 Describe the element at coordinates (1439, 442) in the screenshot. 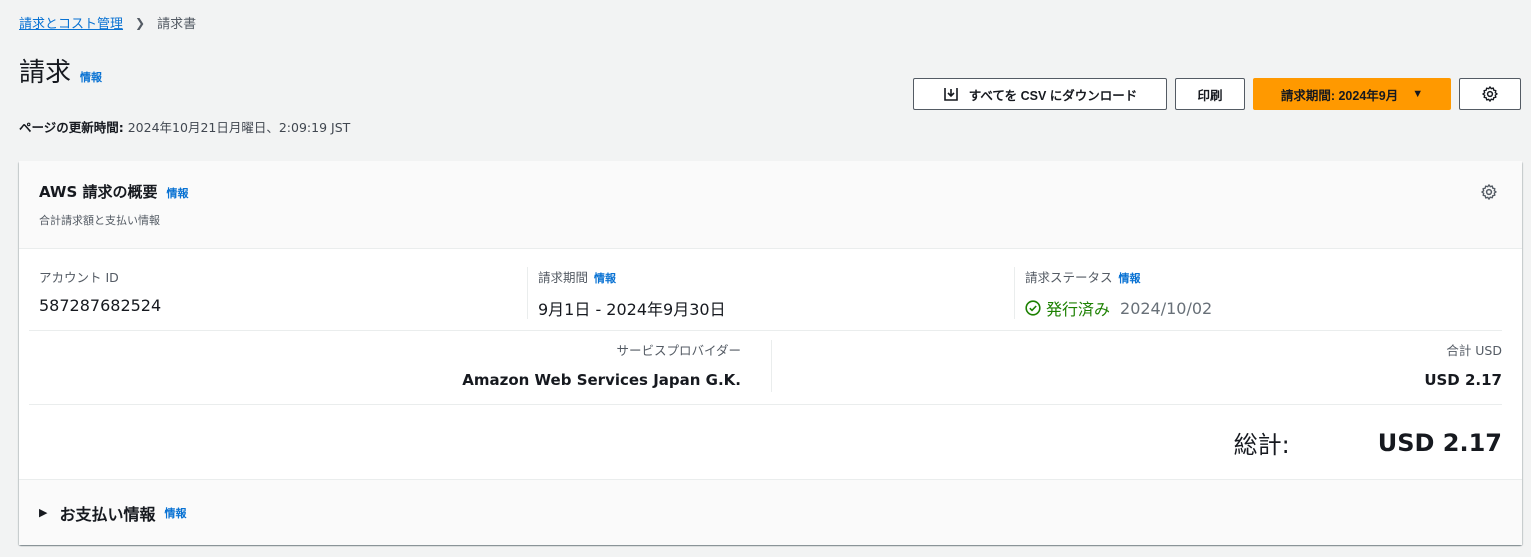

I see `grand-total-value: USD 2.17` at that location.